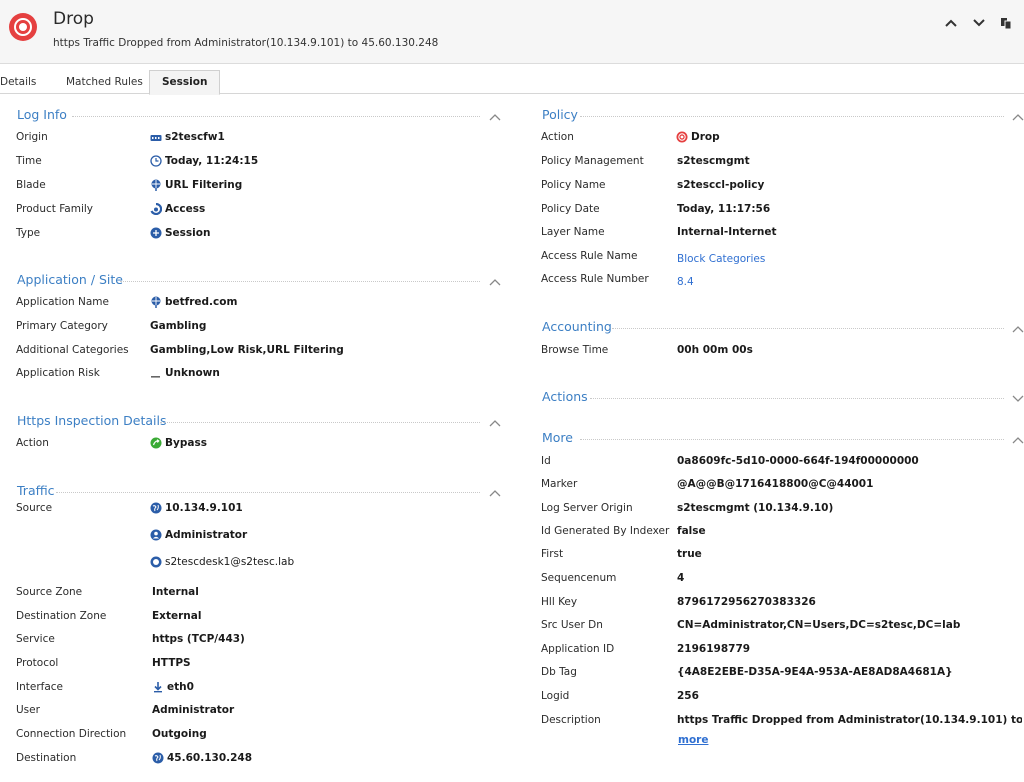  What do you see at coordinates (32, 443) in the screenshot?
I see `https-label-action: Action` at bounding box center [32, 443].